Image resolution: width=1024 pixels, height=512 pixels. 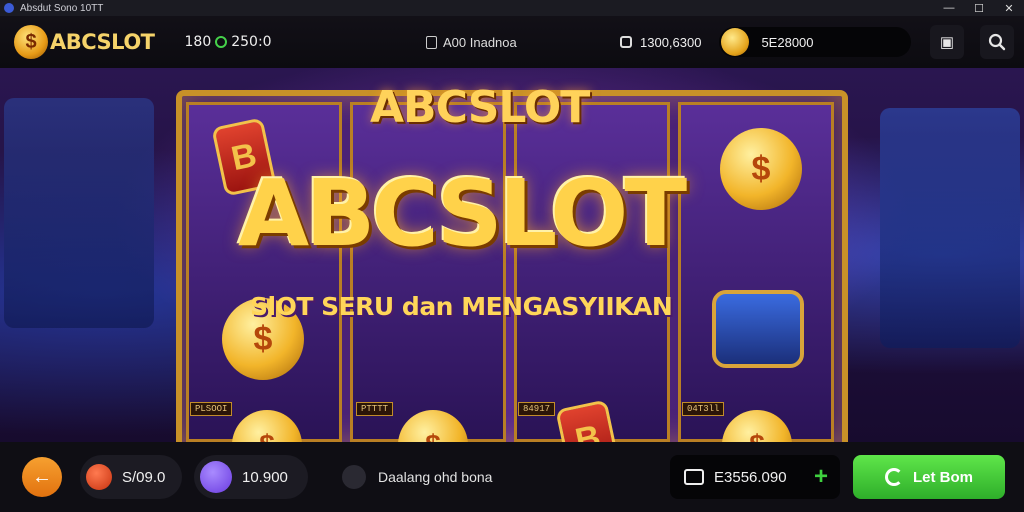 I want to click on balance-value: 180, so click(x=198, y=42).